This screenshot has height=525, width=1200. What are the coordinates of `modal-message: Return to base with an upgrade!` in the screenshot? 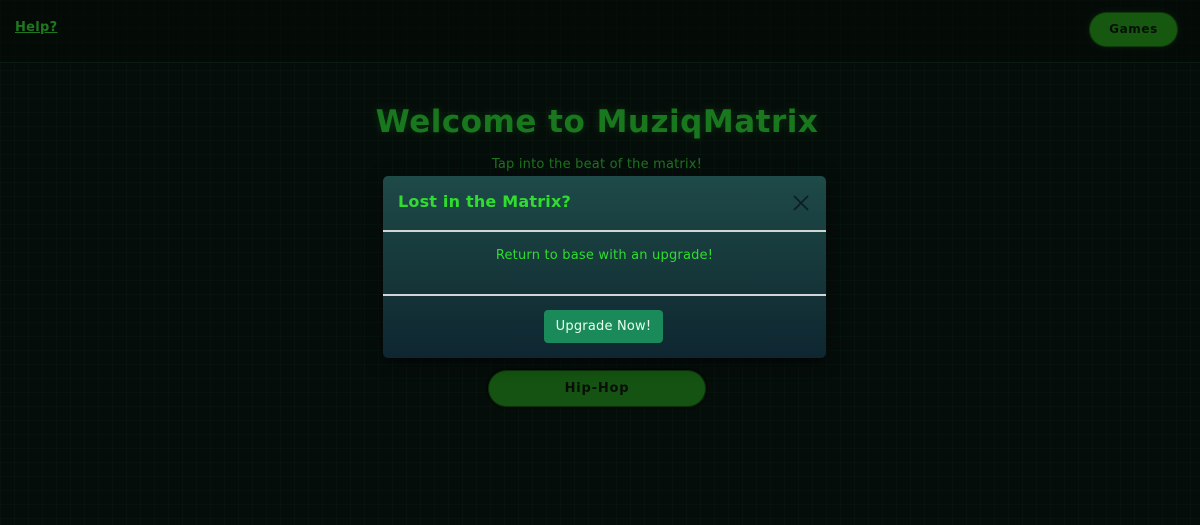 It's located at (604, 255).